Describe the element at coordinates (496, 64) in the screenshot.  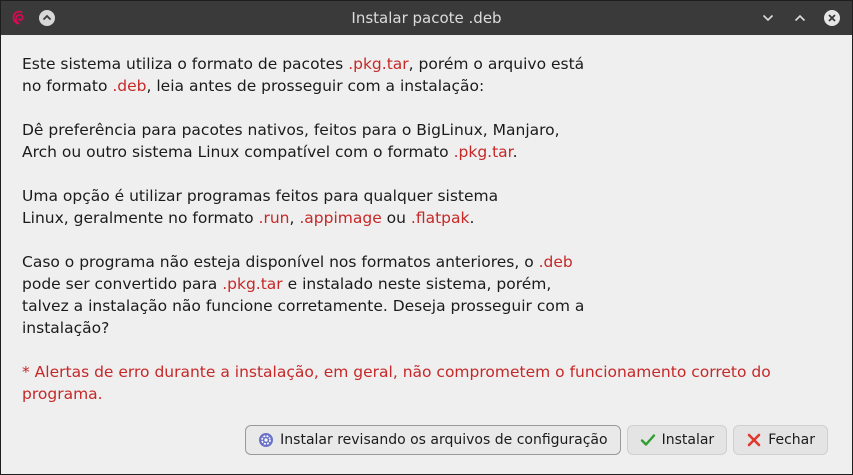
I see `text: , porém o arquivo está` at that location.